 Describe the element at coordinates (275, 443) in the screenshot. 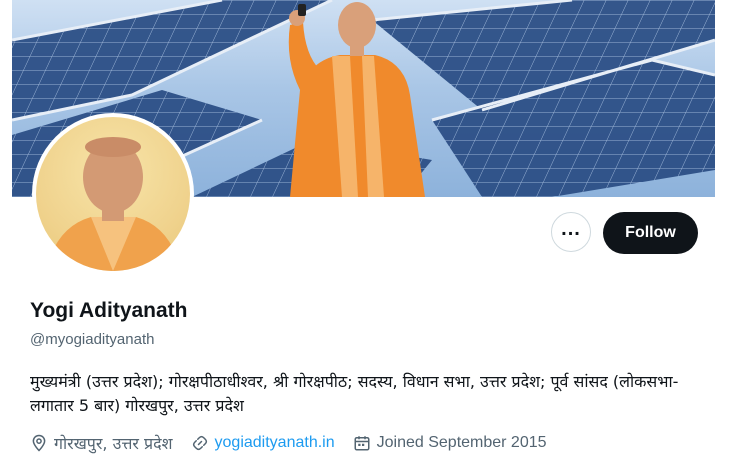

I see `website-link: yogiadityanath.in` at that location.